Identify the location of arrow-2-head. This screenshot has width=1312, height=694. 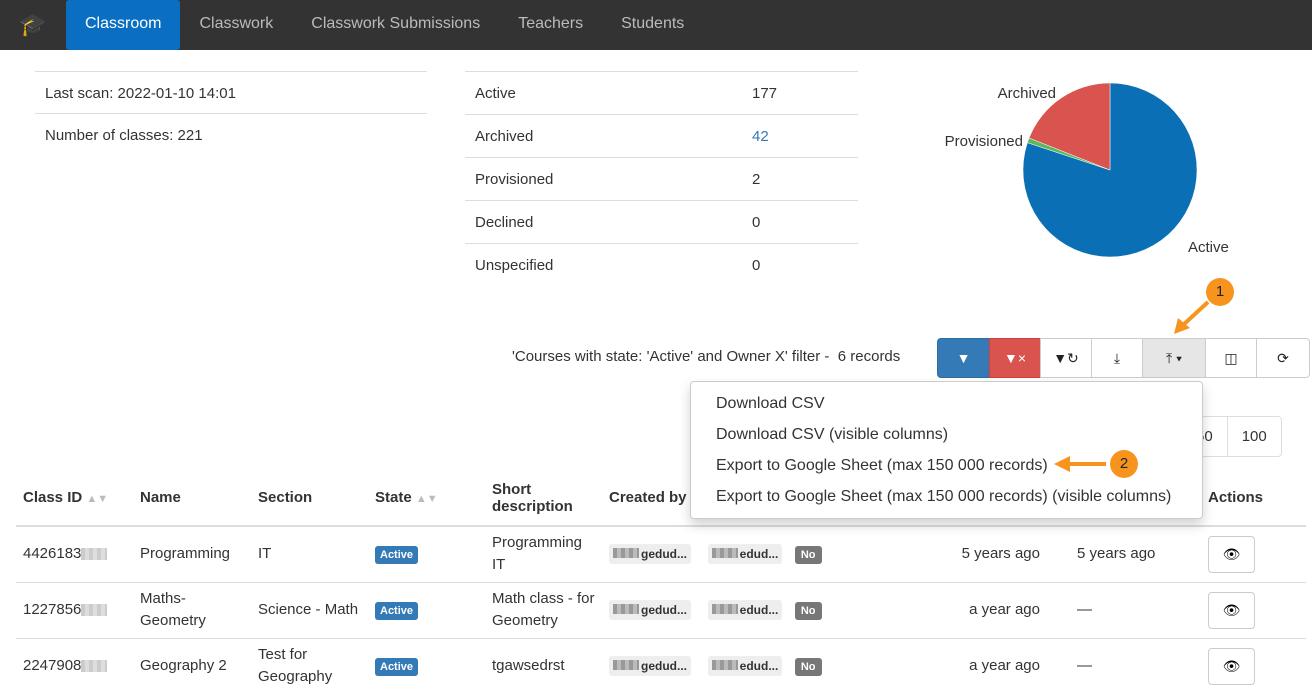
(1062, 464).